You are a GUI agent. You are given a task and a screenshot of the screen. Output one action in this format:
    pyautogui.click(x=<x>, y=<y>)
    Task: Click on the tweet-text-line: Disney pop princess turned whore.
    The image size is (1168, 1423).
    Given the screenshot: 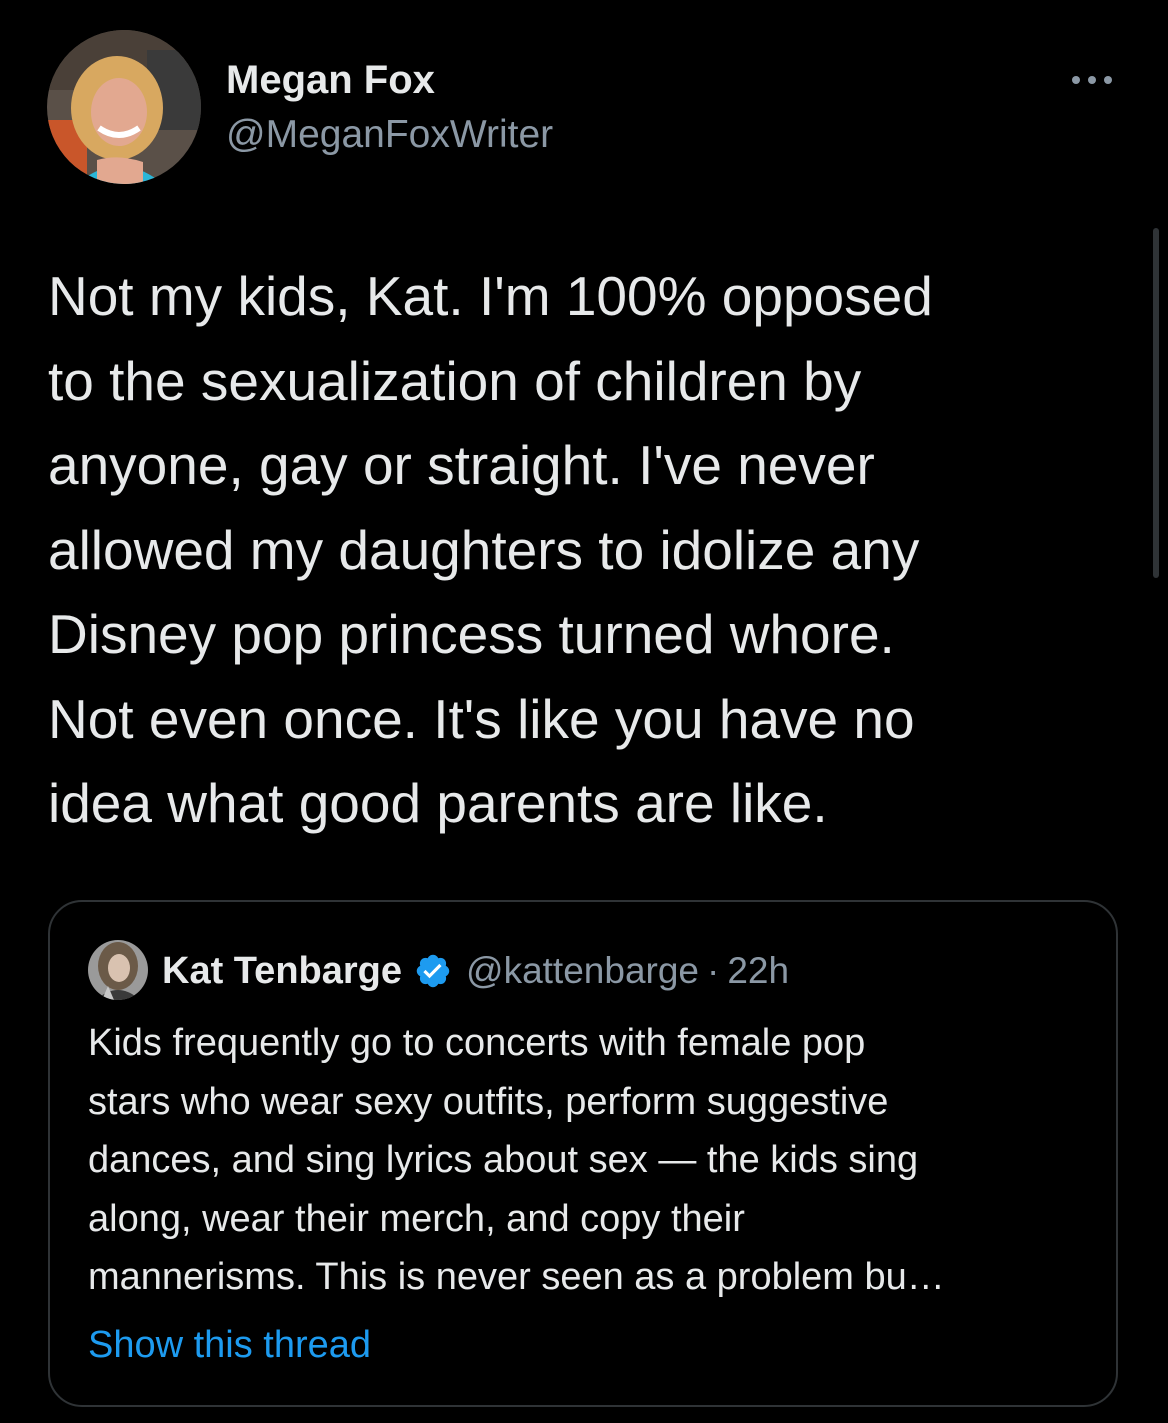 What is the action you would take?
    pyautogui.click(x=471, y=634)
    